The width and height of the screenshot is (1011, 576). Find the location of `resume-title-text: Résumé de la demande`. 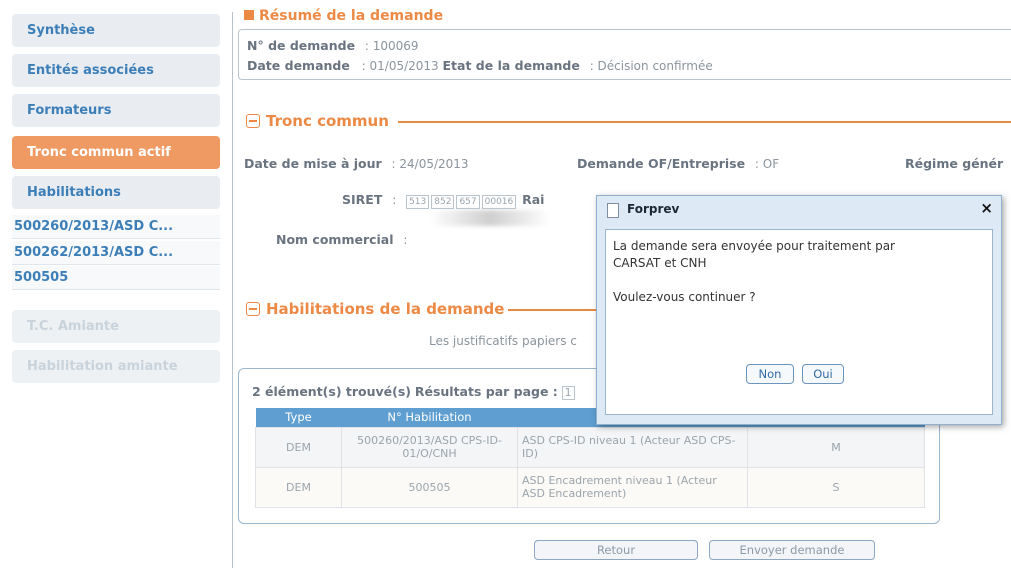

resume-title-text: Résumé de la demande is located at coordinates (351, 16).